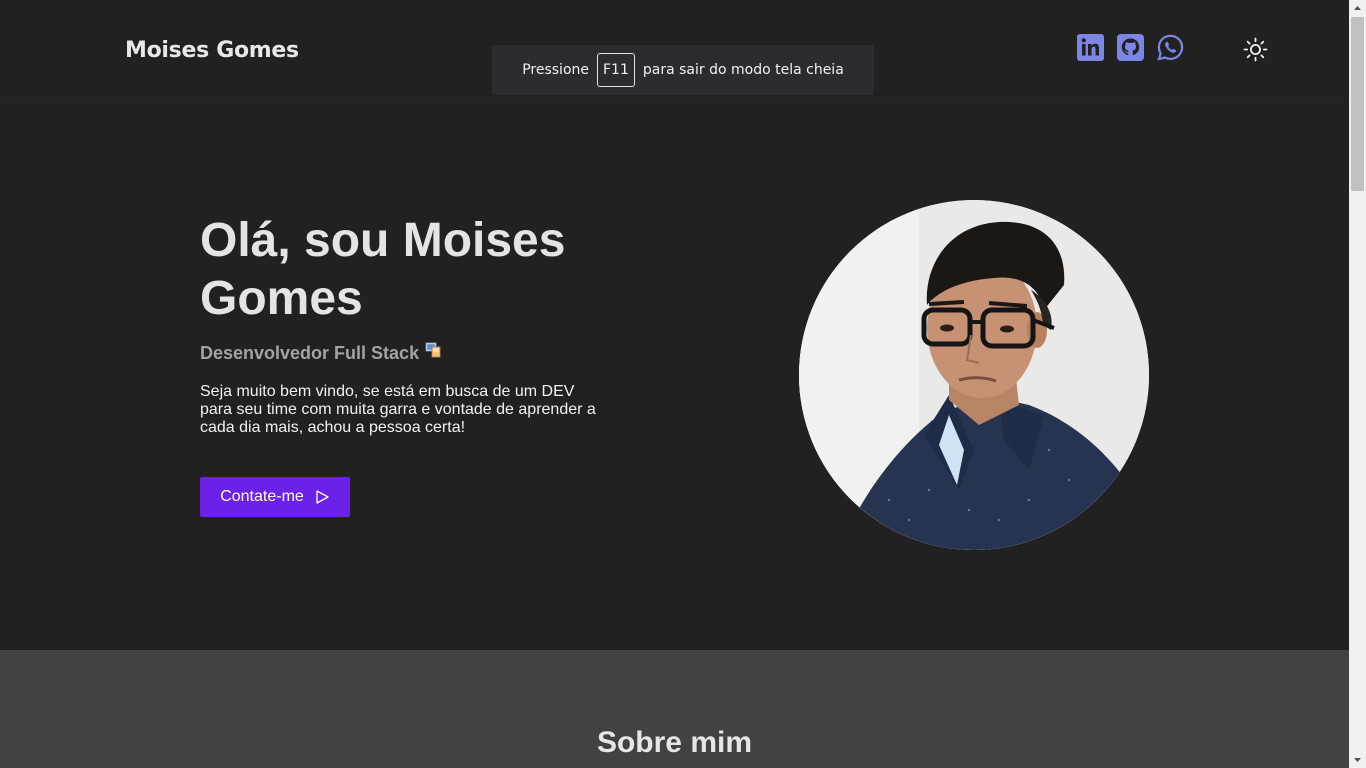 This screenshot has height=768, width=1366. I want to click on toast-key: F11, so click(616, 70).